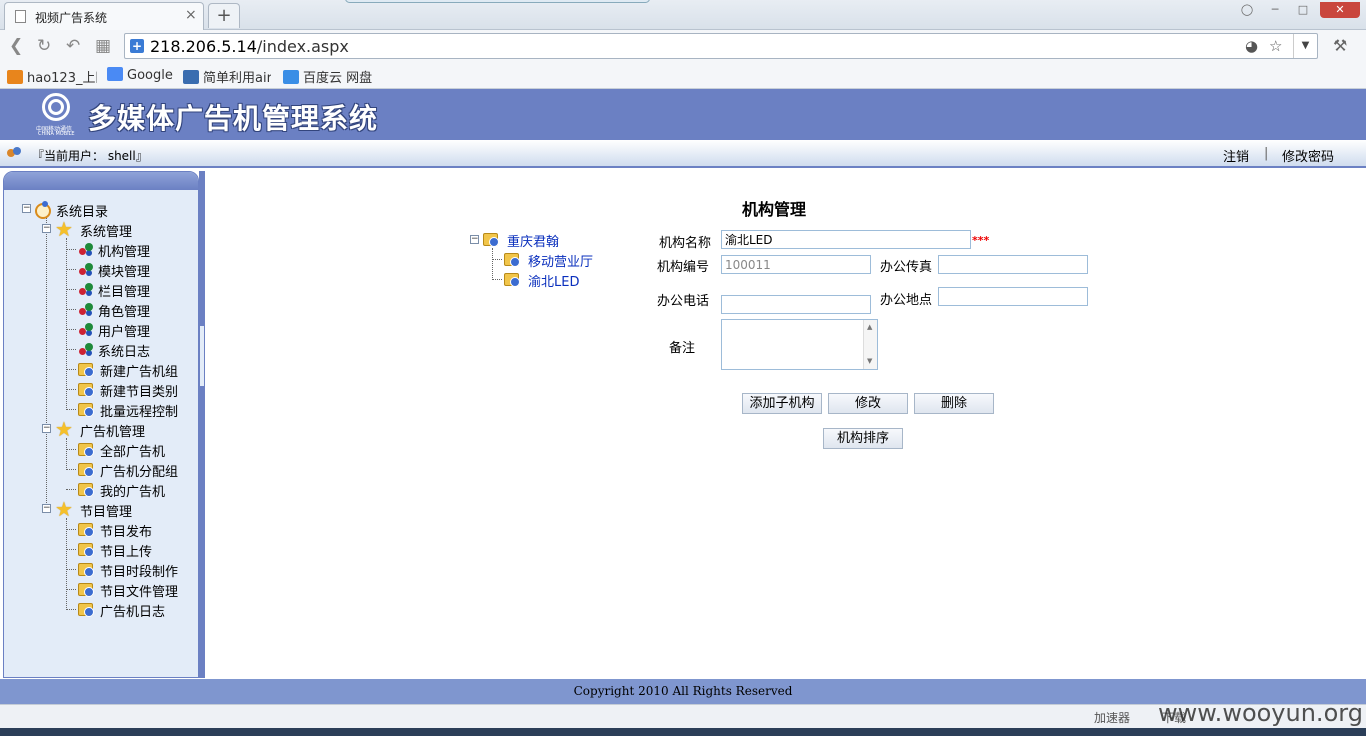 The width and height of the screenshot is (1366, 736). Describe the element at coordinates (139, 572) in the screenshot. I see `item-label: 节目时段制作` at that location.